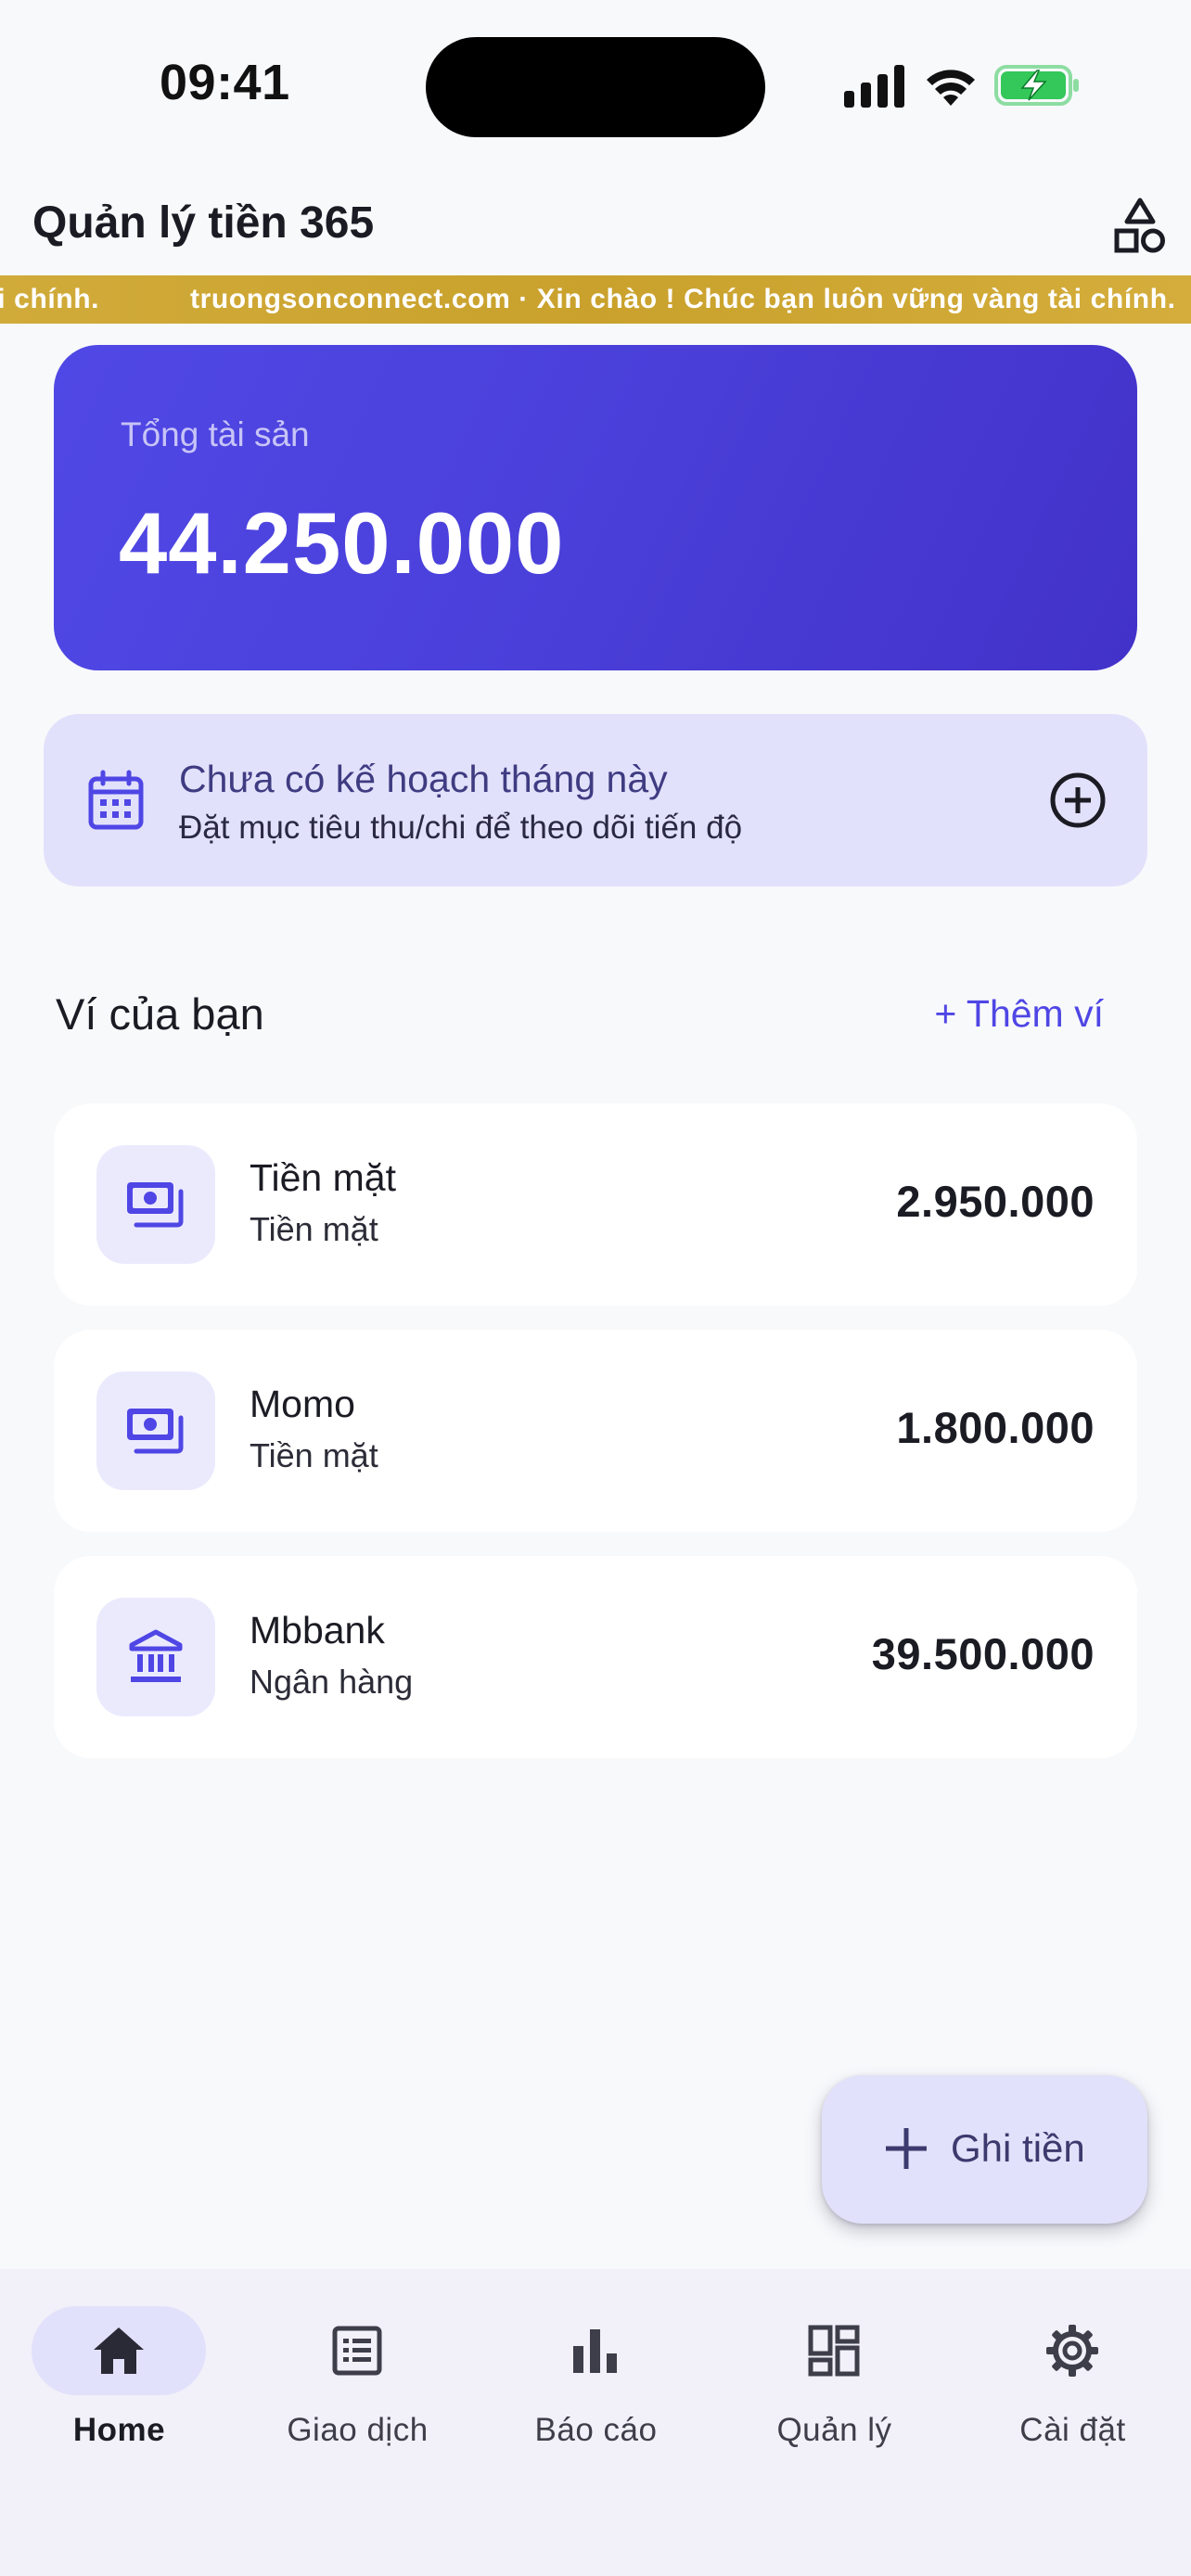 Image resolution: width=1191 pixels, height=2576 pixels. Describe the element at coordinates (1019, 1014) in the screenshot. I see `add-wallet-button: + Thêm ví` at that location.